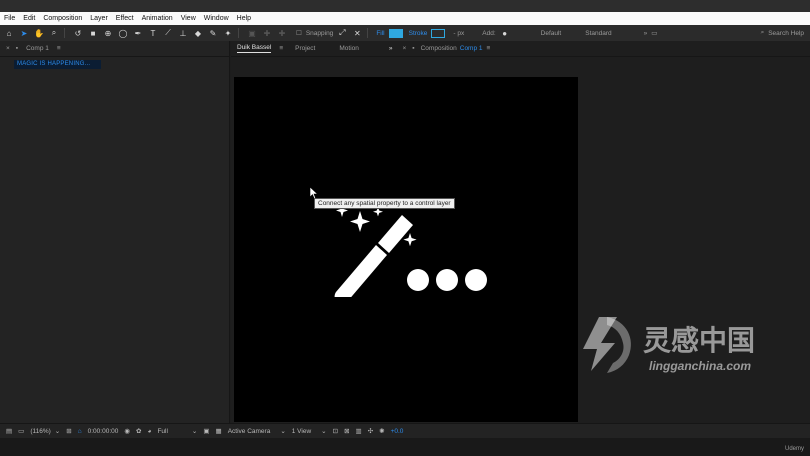 Image resolution: width=810 pixels, height=456 pixels. Describe the element at coordinates (786, 33) in the screenshot. I see `search-help-input: Search Help` at that location.